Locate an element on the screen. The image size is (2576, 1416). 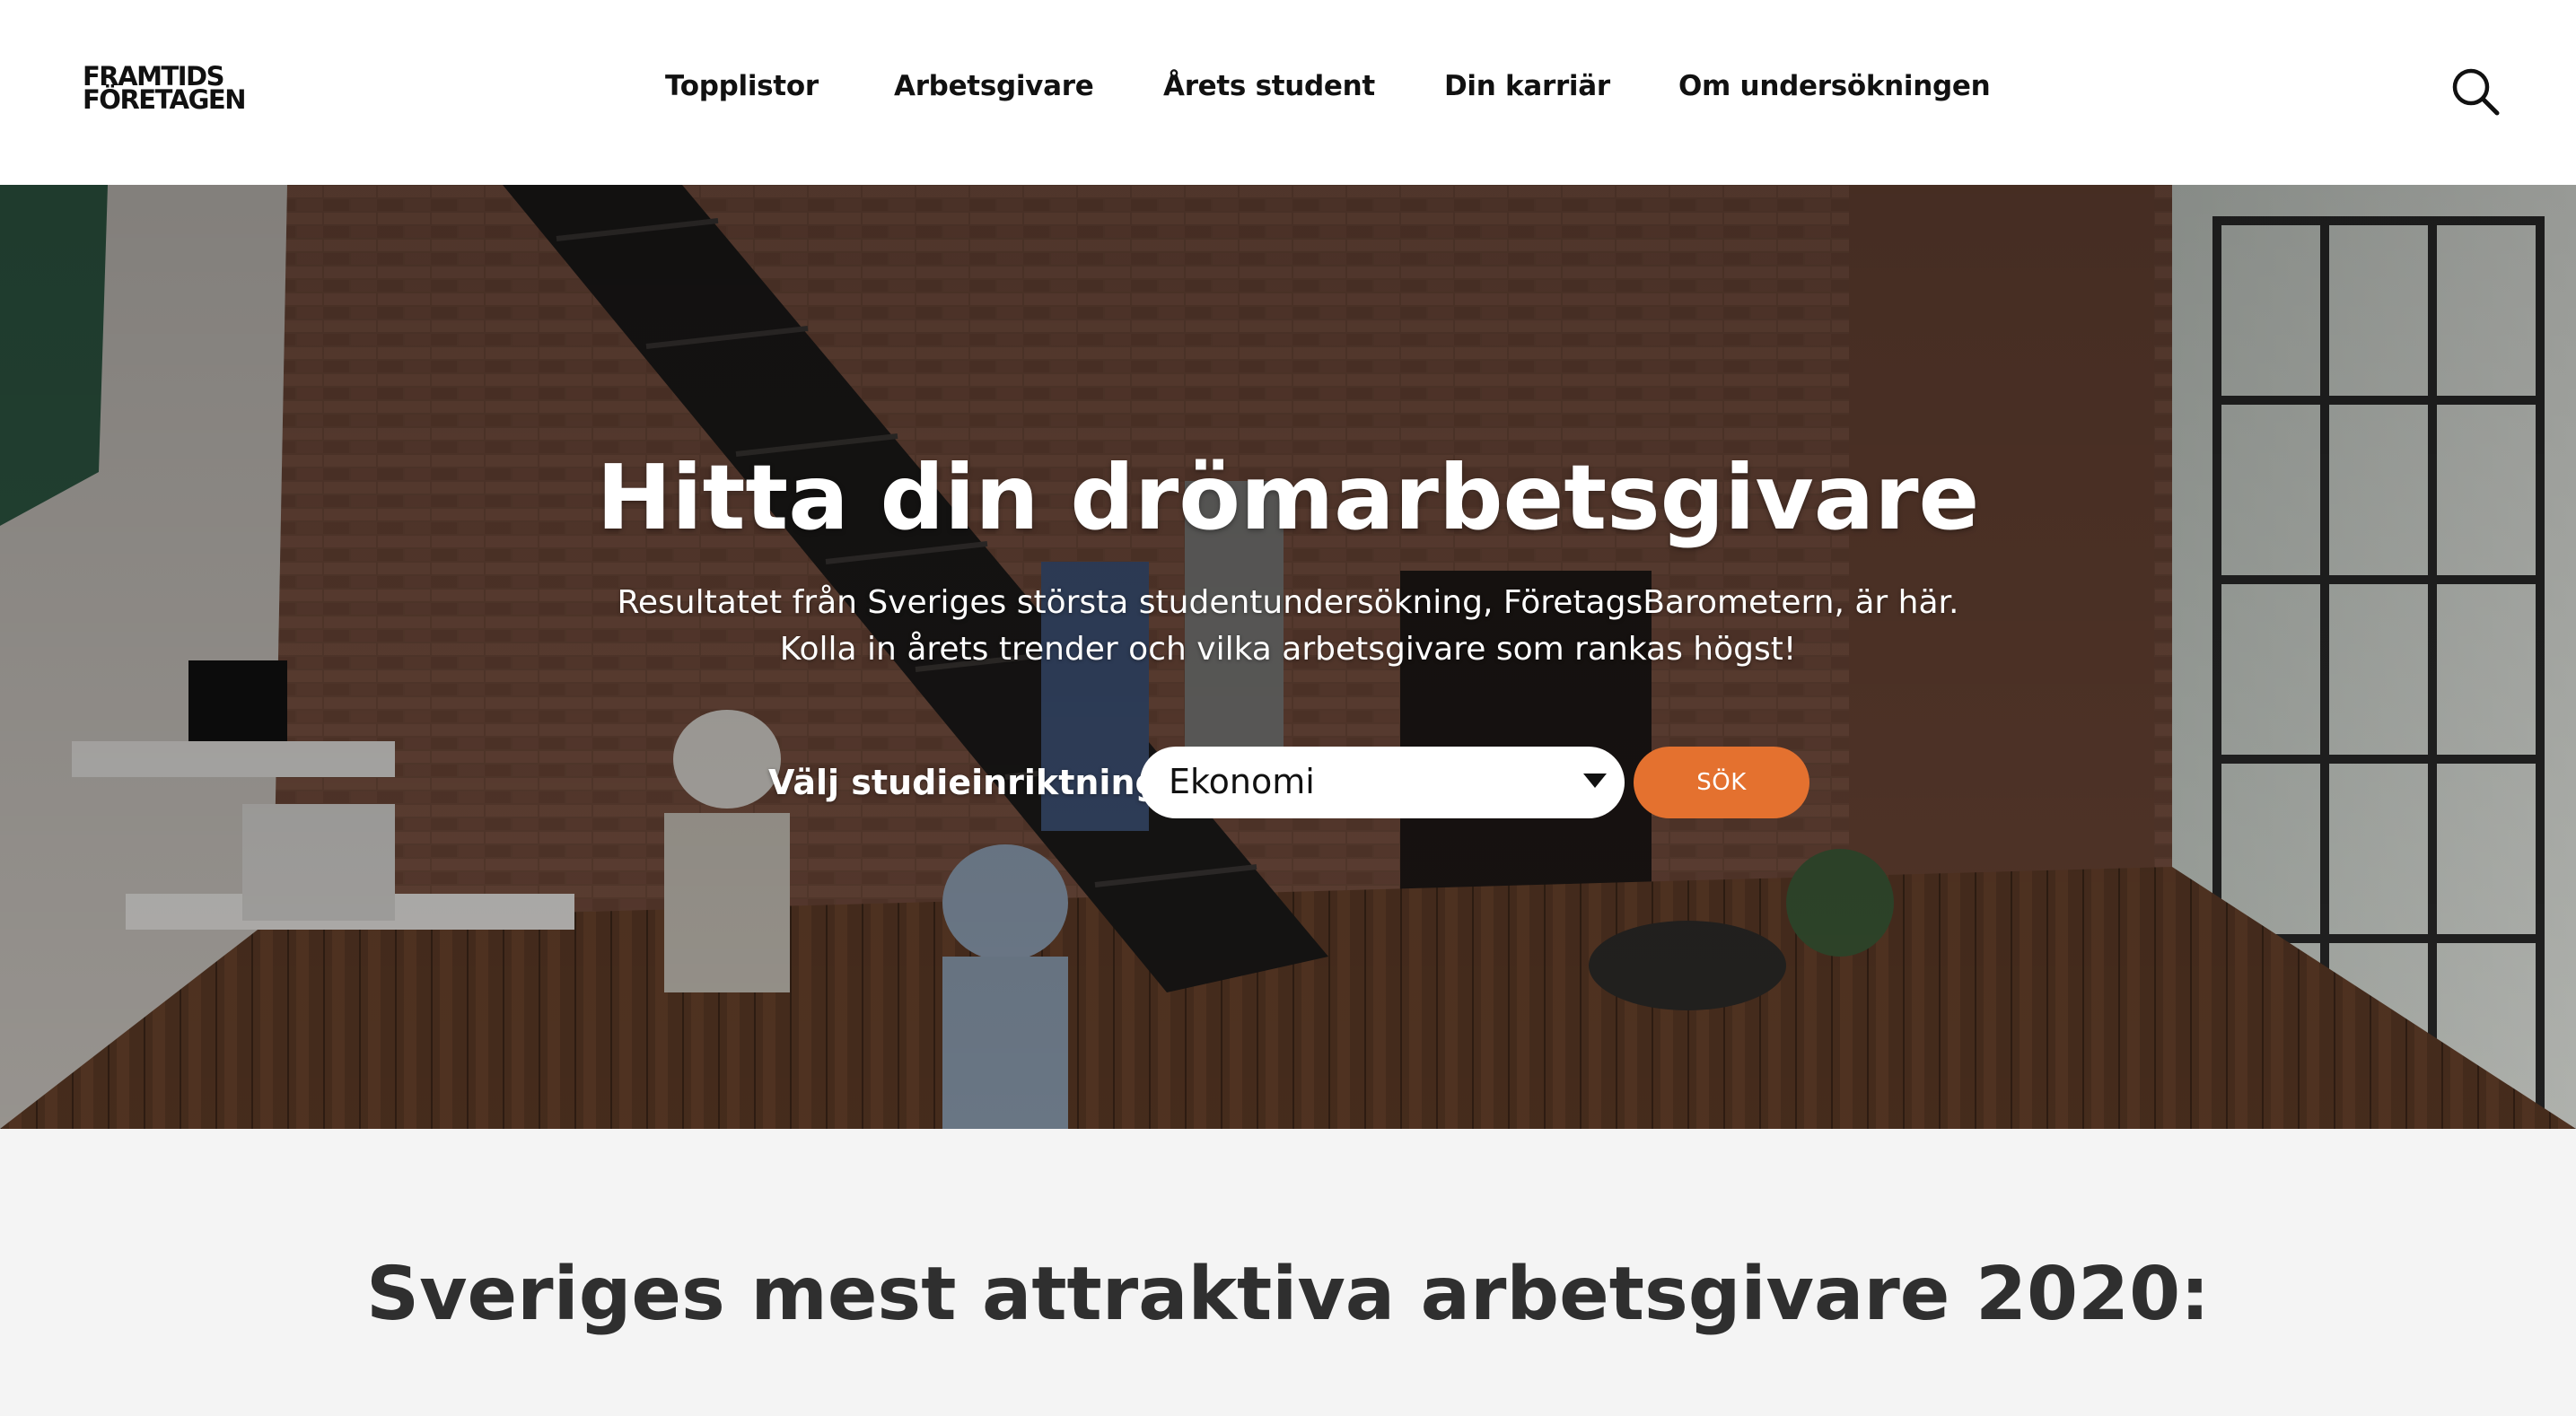
search-submit-button: SÖK is located at coordinates (1721, 782).